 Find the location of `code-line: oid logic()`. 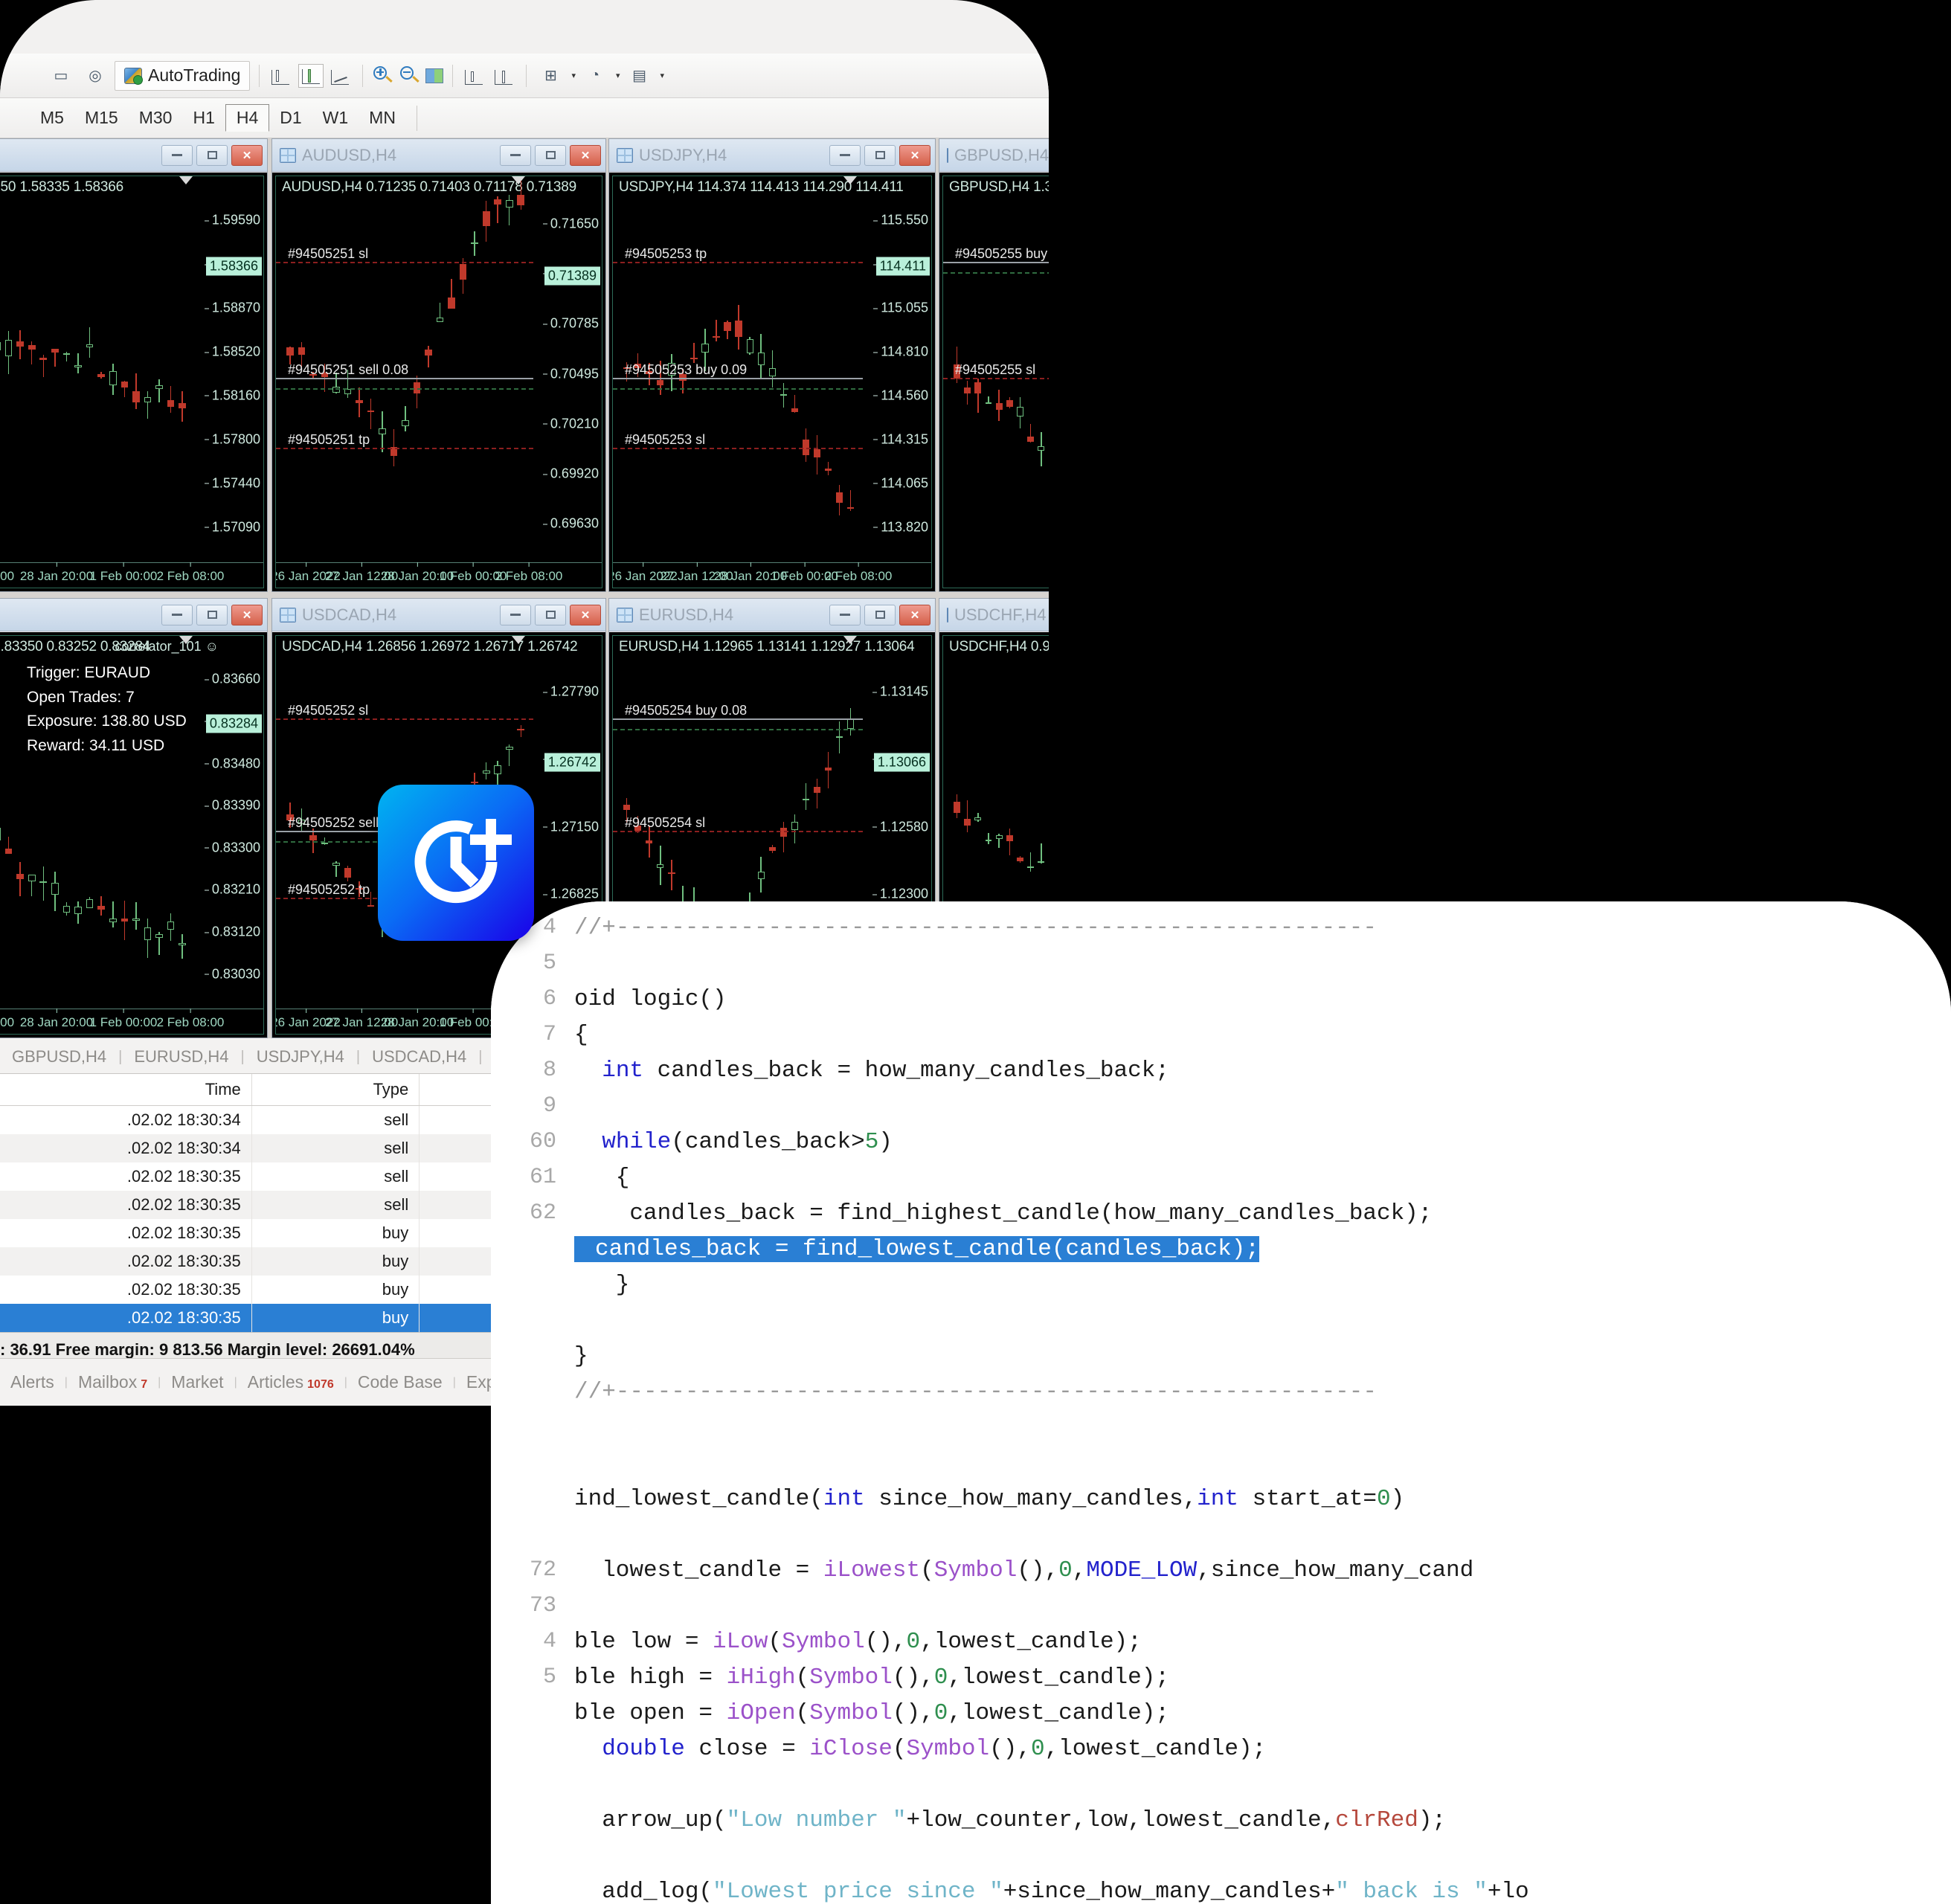

code-line: oid logic() is located at coordinates (650, 999).